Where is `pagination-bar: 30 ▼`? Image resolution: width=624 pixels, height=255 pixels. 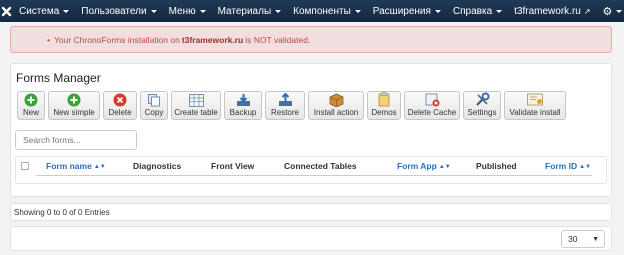
pagination-bar: 30 ▼ is located at coordinates (311, 238).